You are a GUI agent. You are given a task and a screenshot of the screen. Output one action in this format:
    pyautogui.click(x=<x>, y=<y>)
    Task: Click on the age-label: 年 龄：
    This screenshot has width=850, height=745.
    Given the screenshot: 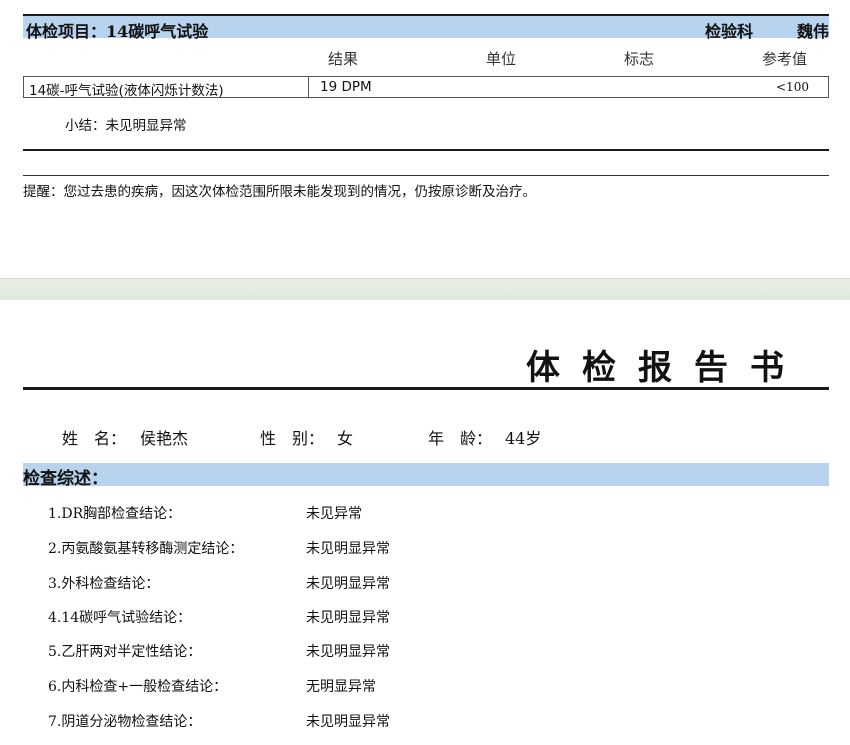 What is the action you would take?
    pyautogui.click(x=460, y=438)
    